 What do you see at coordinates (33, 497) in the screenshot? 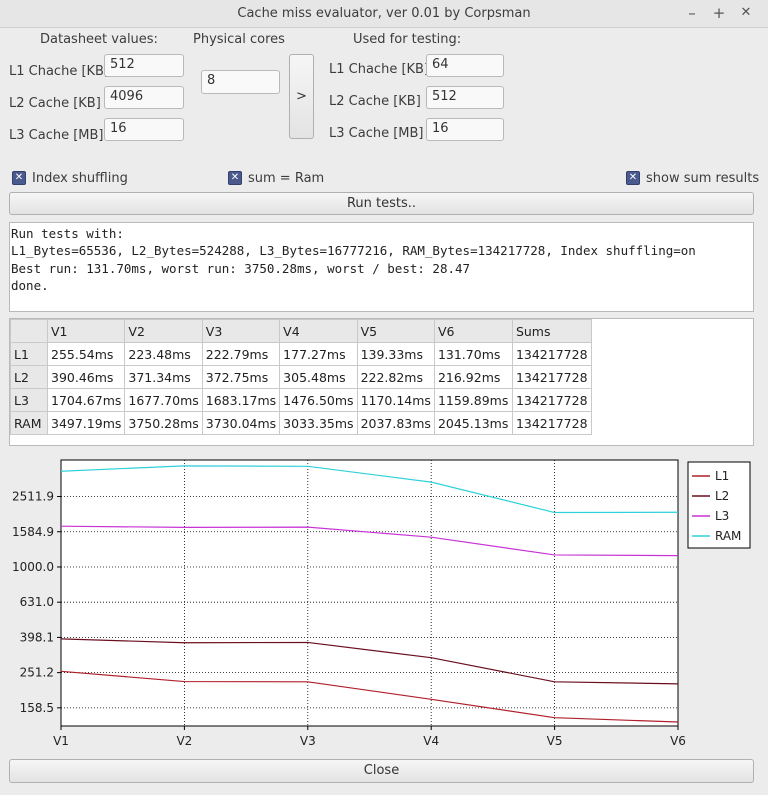
I see `y-tick-label: 2511.9` at bounding box center [33, 497].